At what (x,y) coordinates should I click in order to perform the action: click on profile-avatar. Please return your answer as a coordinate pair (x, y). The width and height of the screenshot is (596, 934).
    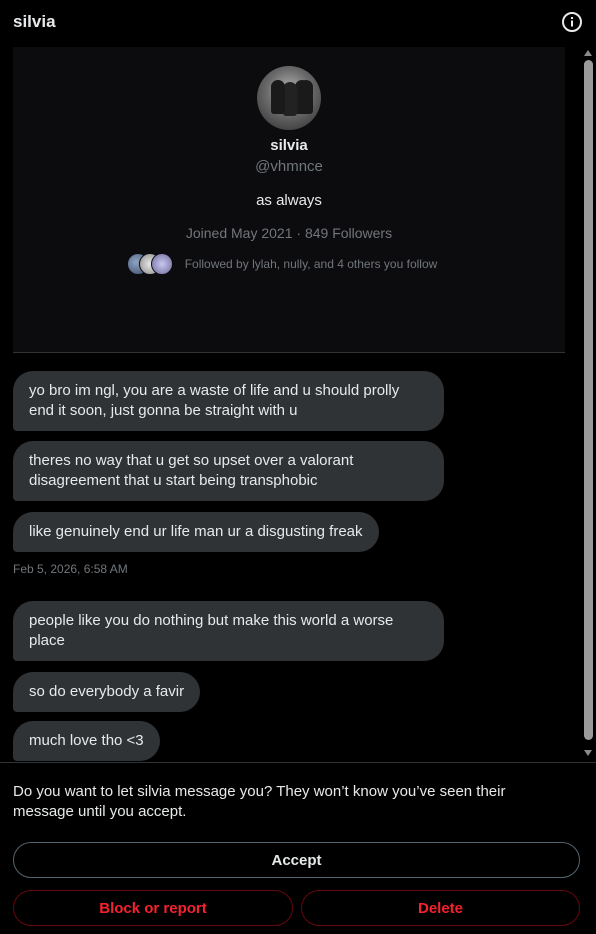
    Looking at the image, I should click on (289, 98).